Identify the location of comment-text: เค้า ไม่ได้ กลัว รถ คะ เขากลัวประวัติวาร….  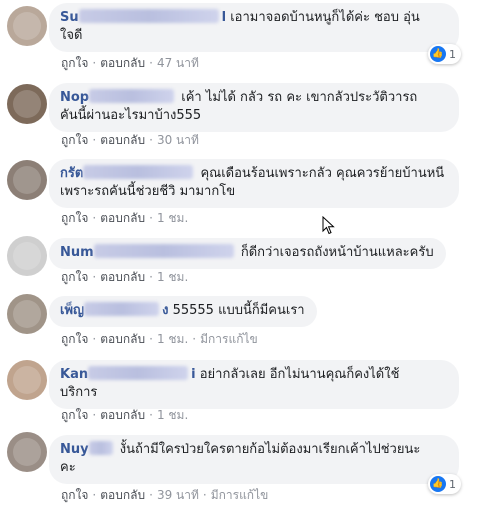
(299, 97).